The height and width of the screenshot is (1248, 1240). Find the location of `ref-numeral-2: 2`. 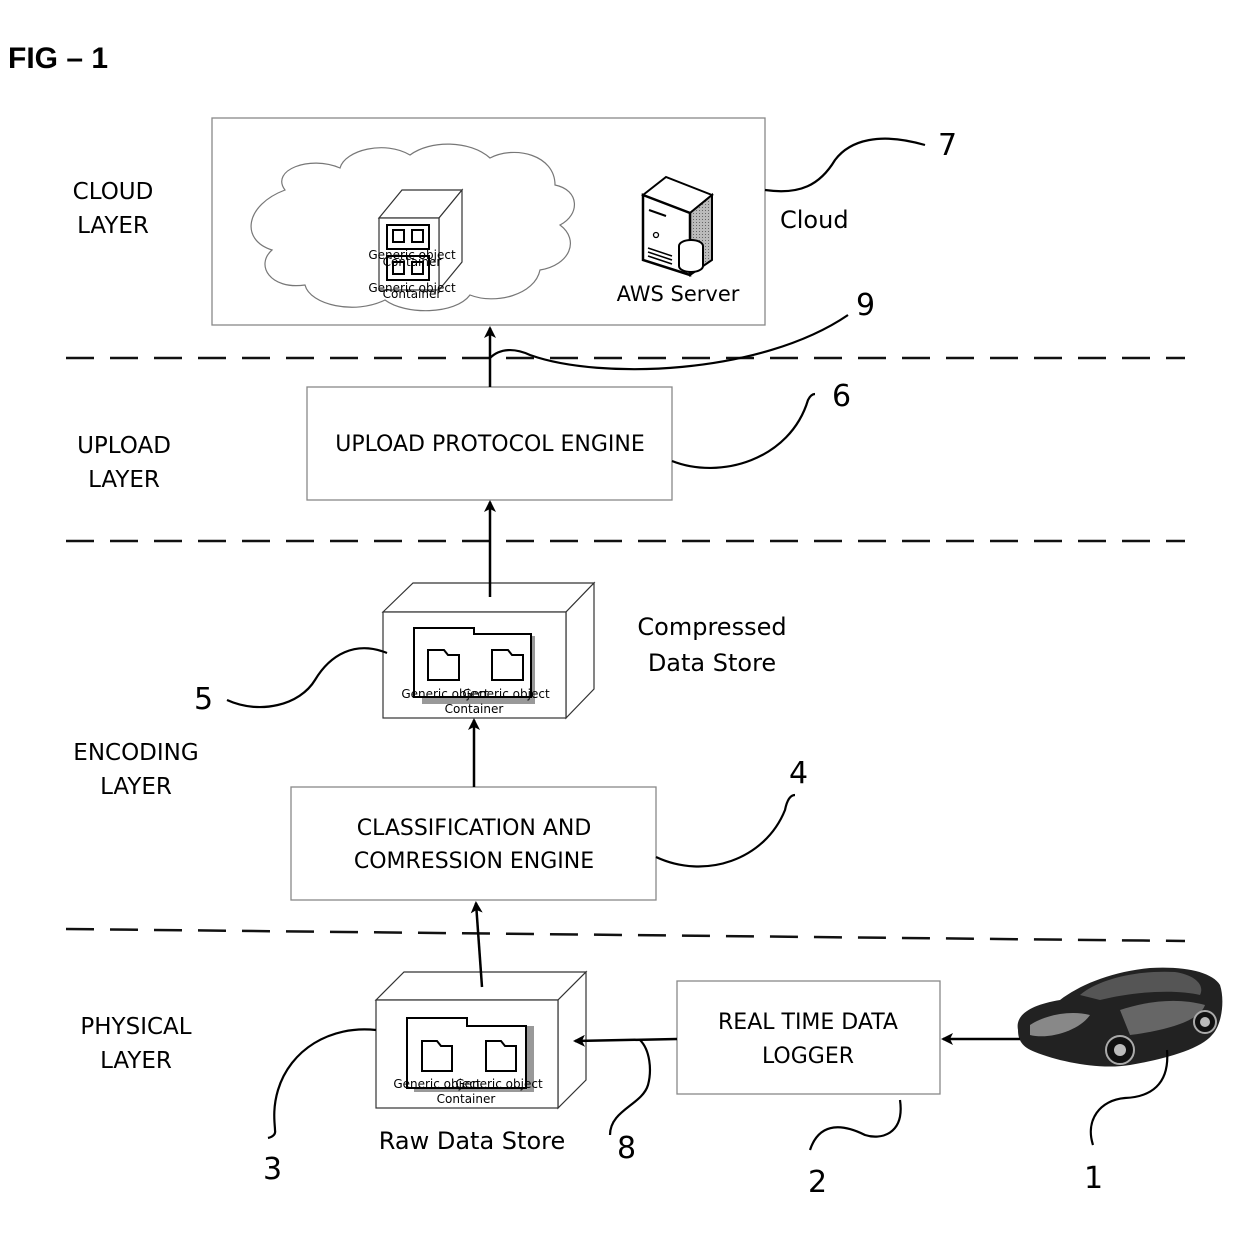

ref-numeral-2: 2 is located at coordinates (817, 1182).